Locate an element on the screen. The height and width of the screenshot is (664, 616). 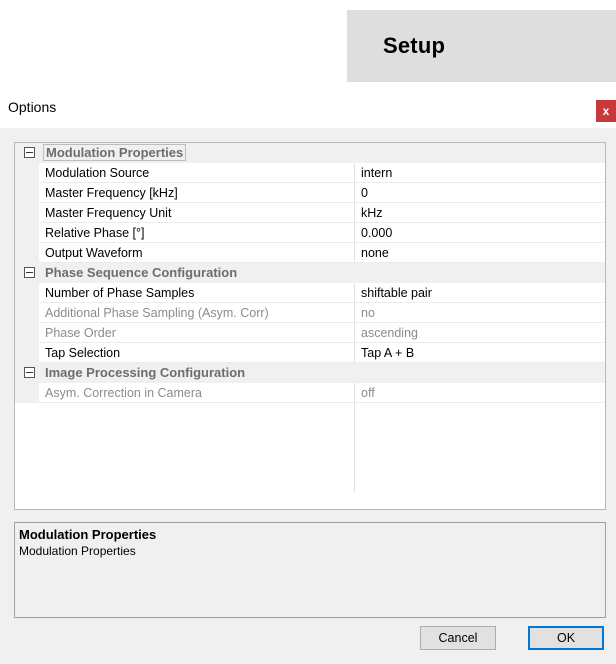
property-name: Asym. Correction in Camera is located at coordinates (123, 393).